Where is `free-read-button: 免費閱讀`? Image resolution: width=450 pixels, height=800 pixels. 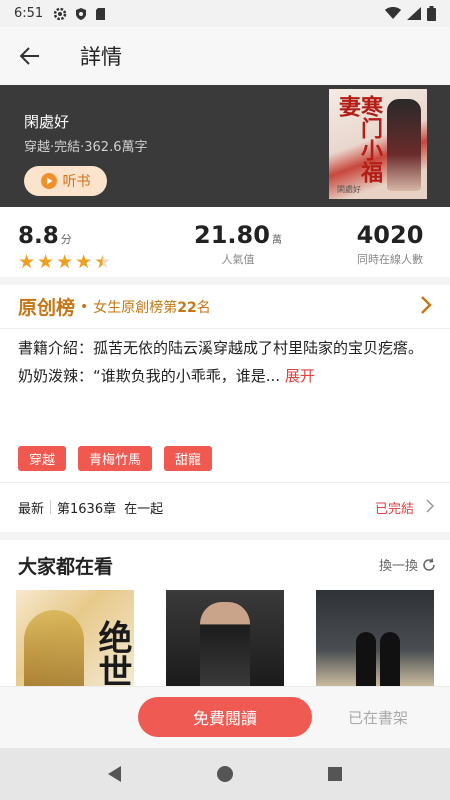 free-read-button: 免費閱讀 is located at coordinates (225, 717).